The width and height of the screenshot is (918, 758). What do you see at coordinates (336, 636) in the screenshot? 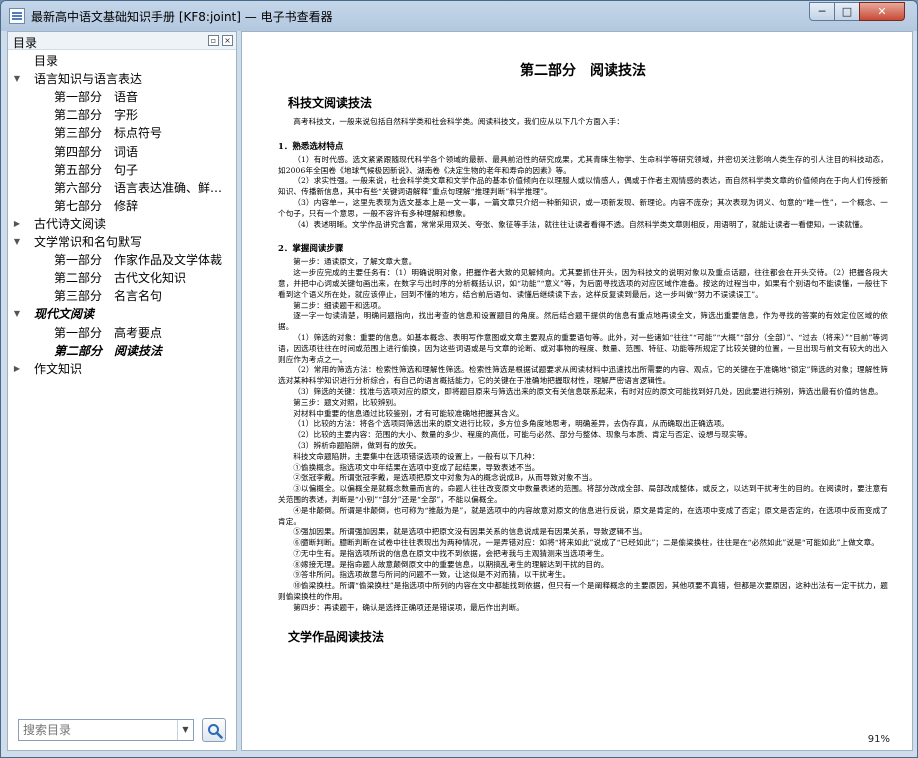
I see `section-heading-2: 文学作品阅读技法` at bounding box center [336, 636].